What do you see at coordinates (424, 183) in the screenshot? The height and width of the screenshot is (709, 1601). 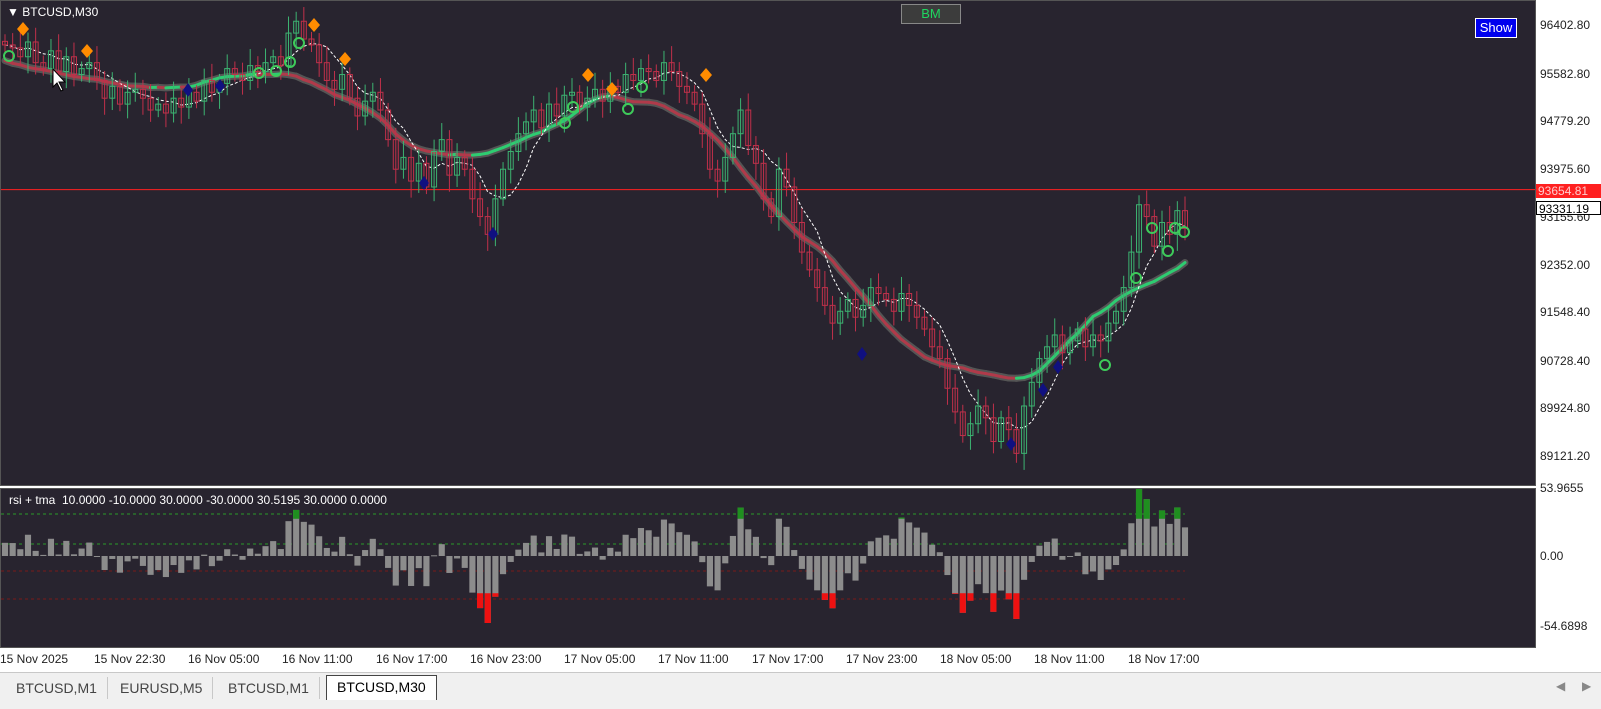 I see `navy-diamond-icon` at bounding box center [424, 183].